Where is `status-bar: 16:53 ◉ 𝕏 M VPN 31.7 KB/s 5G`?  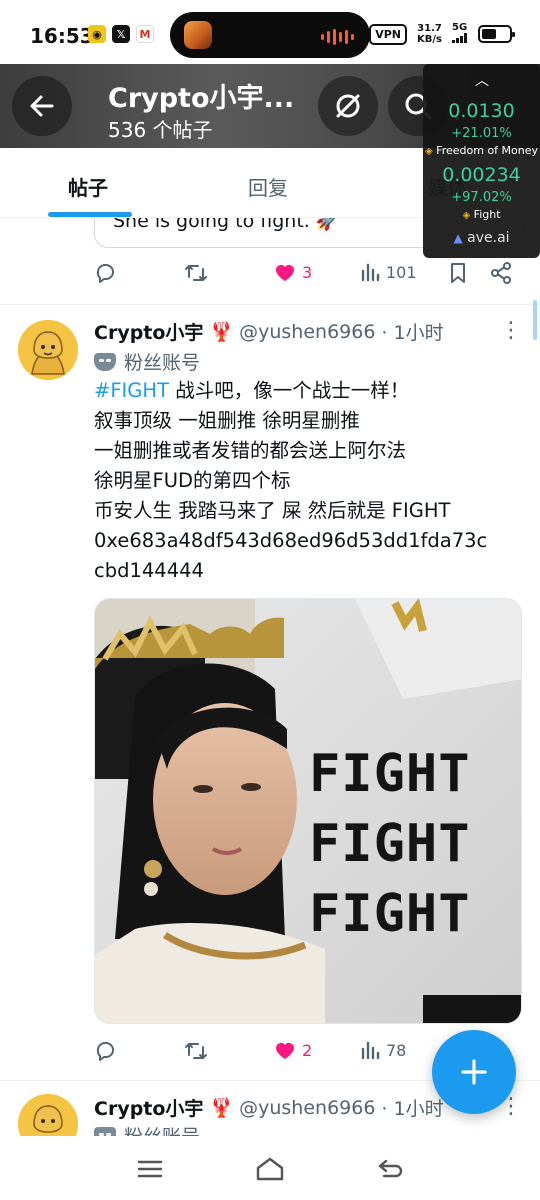
status-bar: 16:53 ◉ 𝕏 M VPN 31.7 KB/s 5G is located at coordinates (270, 33).